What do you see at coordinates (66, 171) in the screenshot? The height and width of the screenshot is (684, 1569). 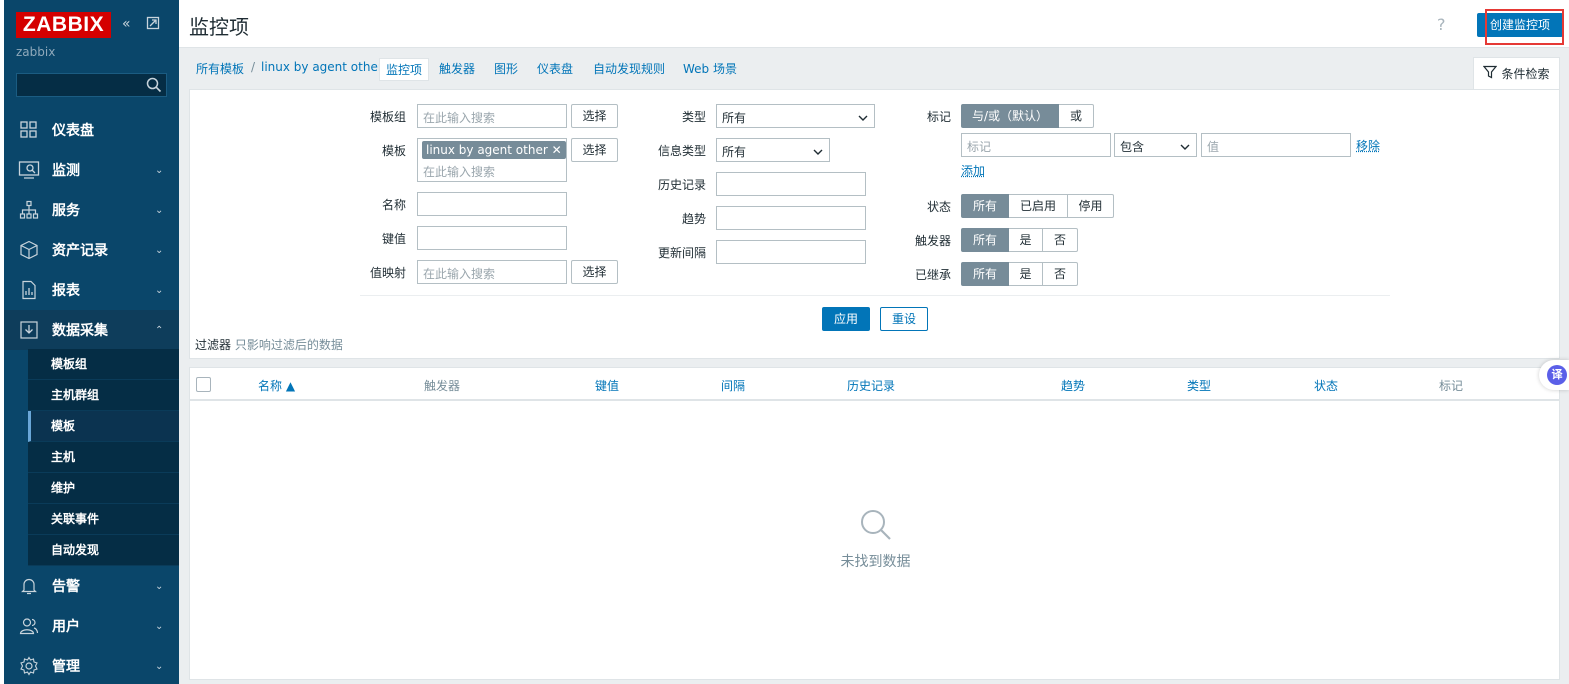 I see `nav-label: 监测` at bounding box center [66, 171].